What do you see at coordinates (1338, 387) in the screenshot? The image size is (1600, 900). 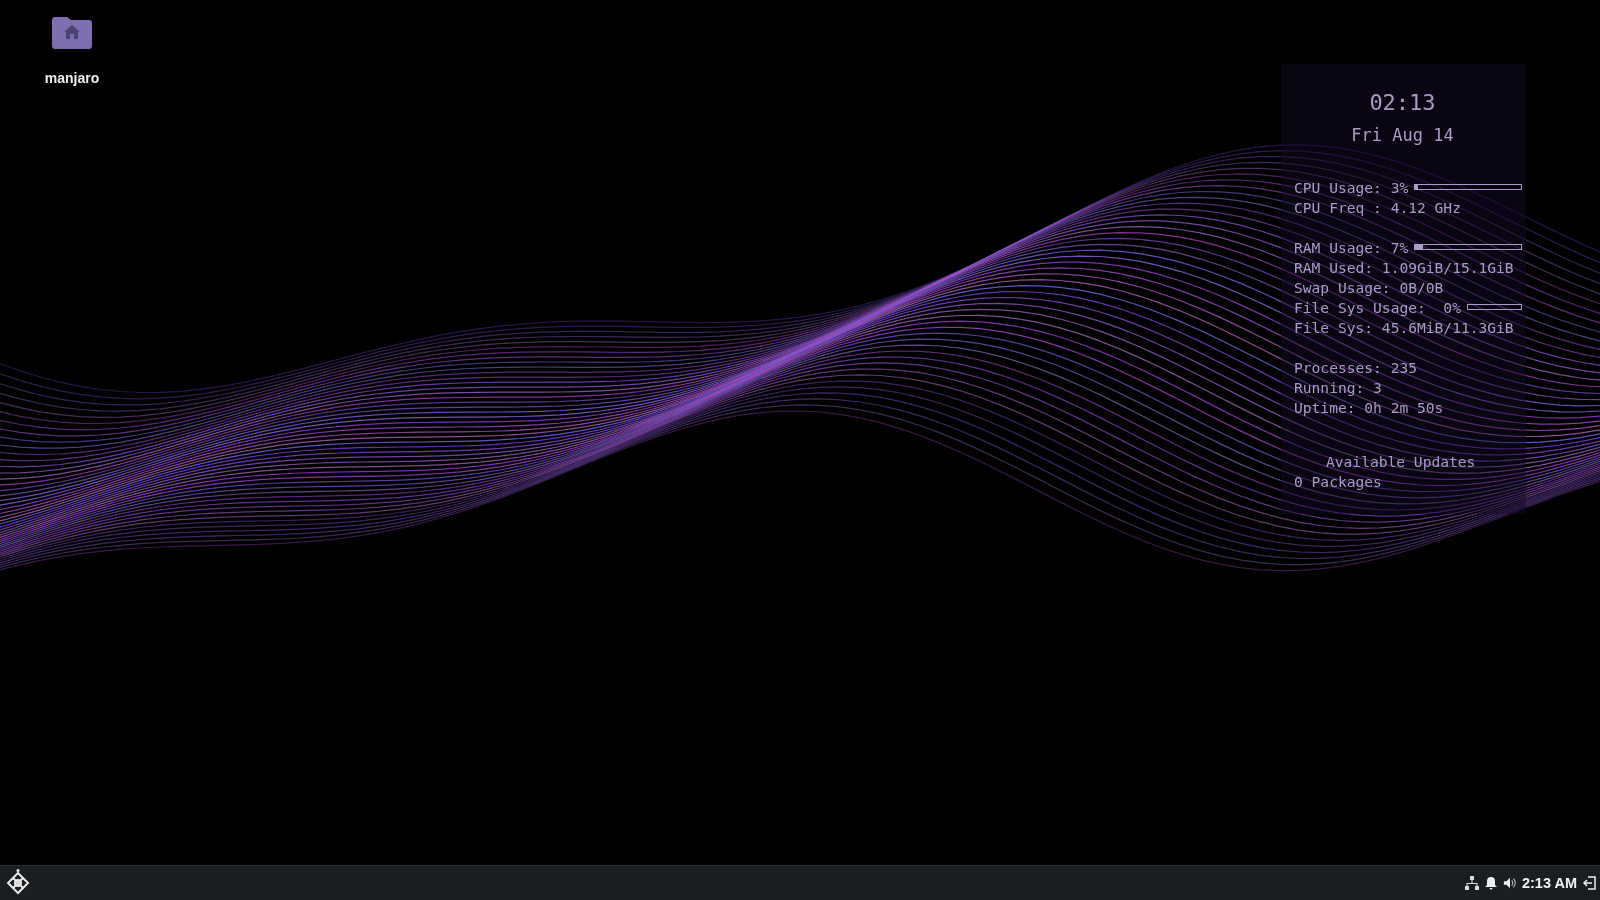 I see `stat-text: Running: 3` at bounding box center [1338, 387].